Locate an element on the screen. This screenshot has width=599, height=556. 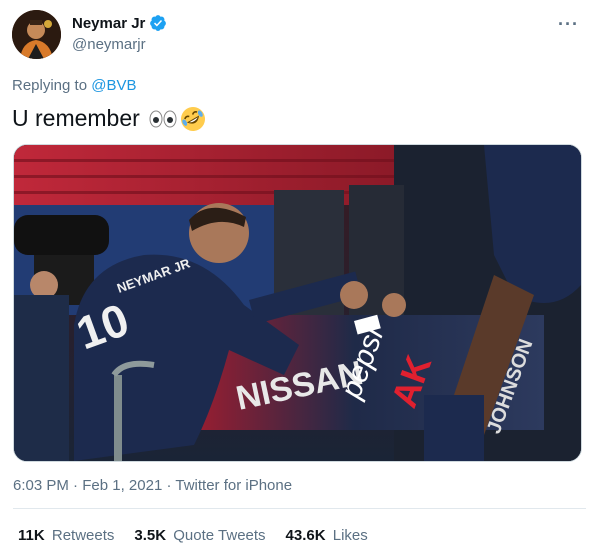
retweets-label: Retweets is located at coordinates (83, 535).